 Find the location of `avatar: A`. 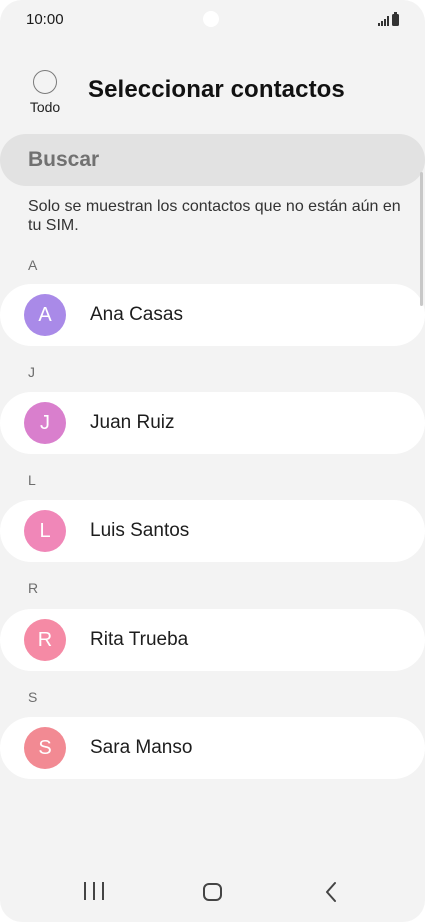

avatar: A is located at coordinates (45, 315).